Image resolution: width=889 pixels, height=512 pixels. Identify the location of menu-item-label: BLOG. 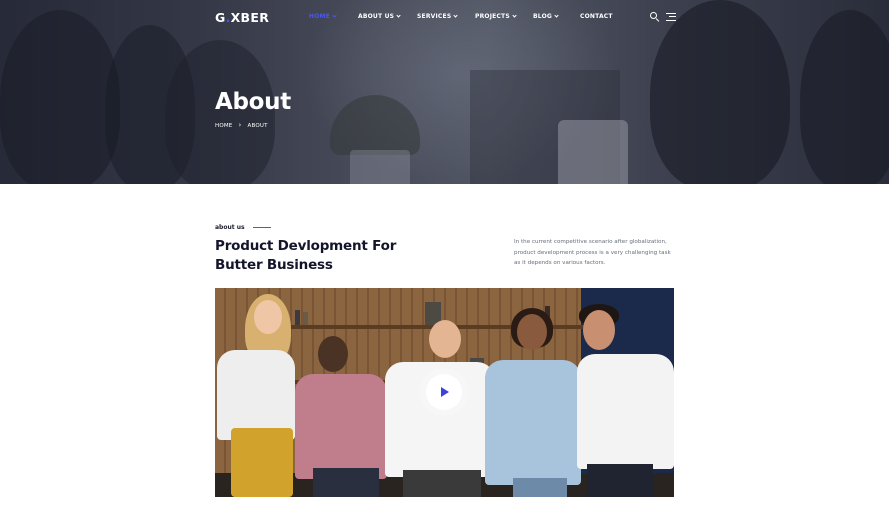
(543, 16).